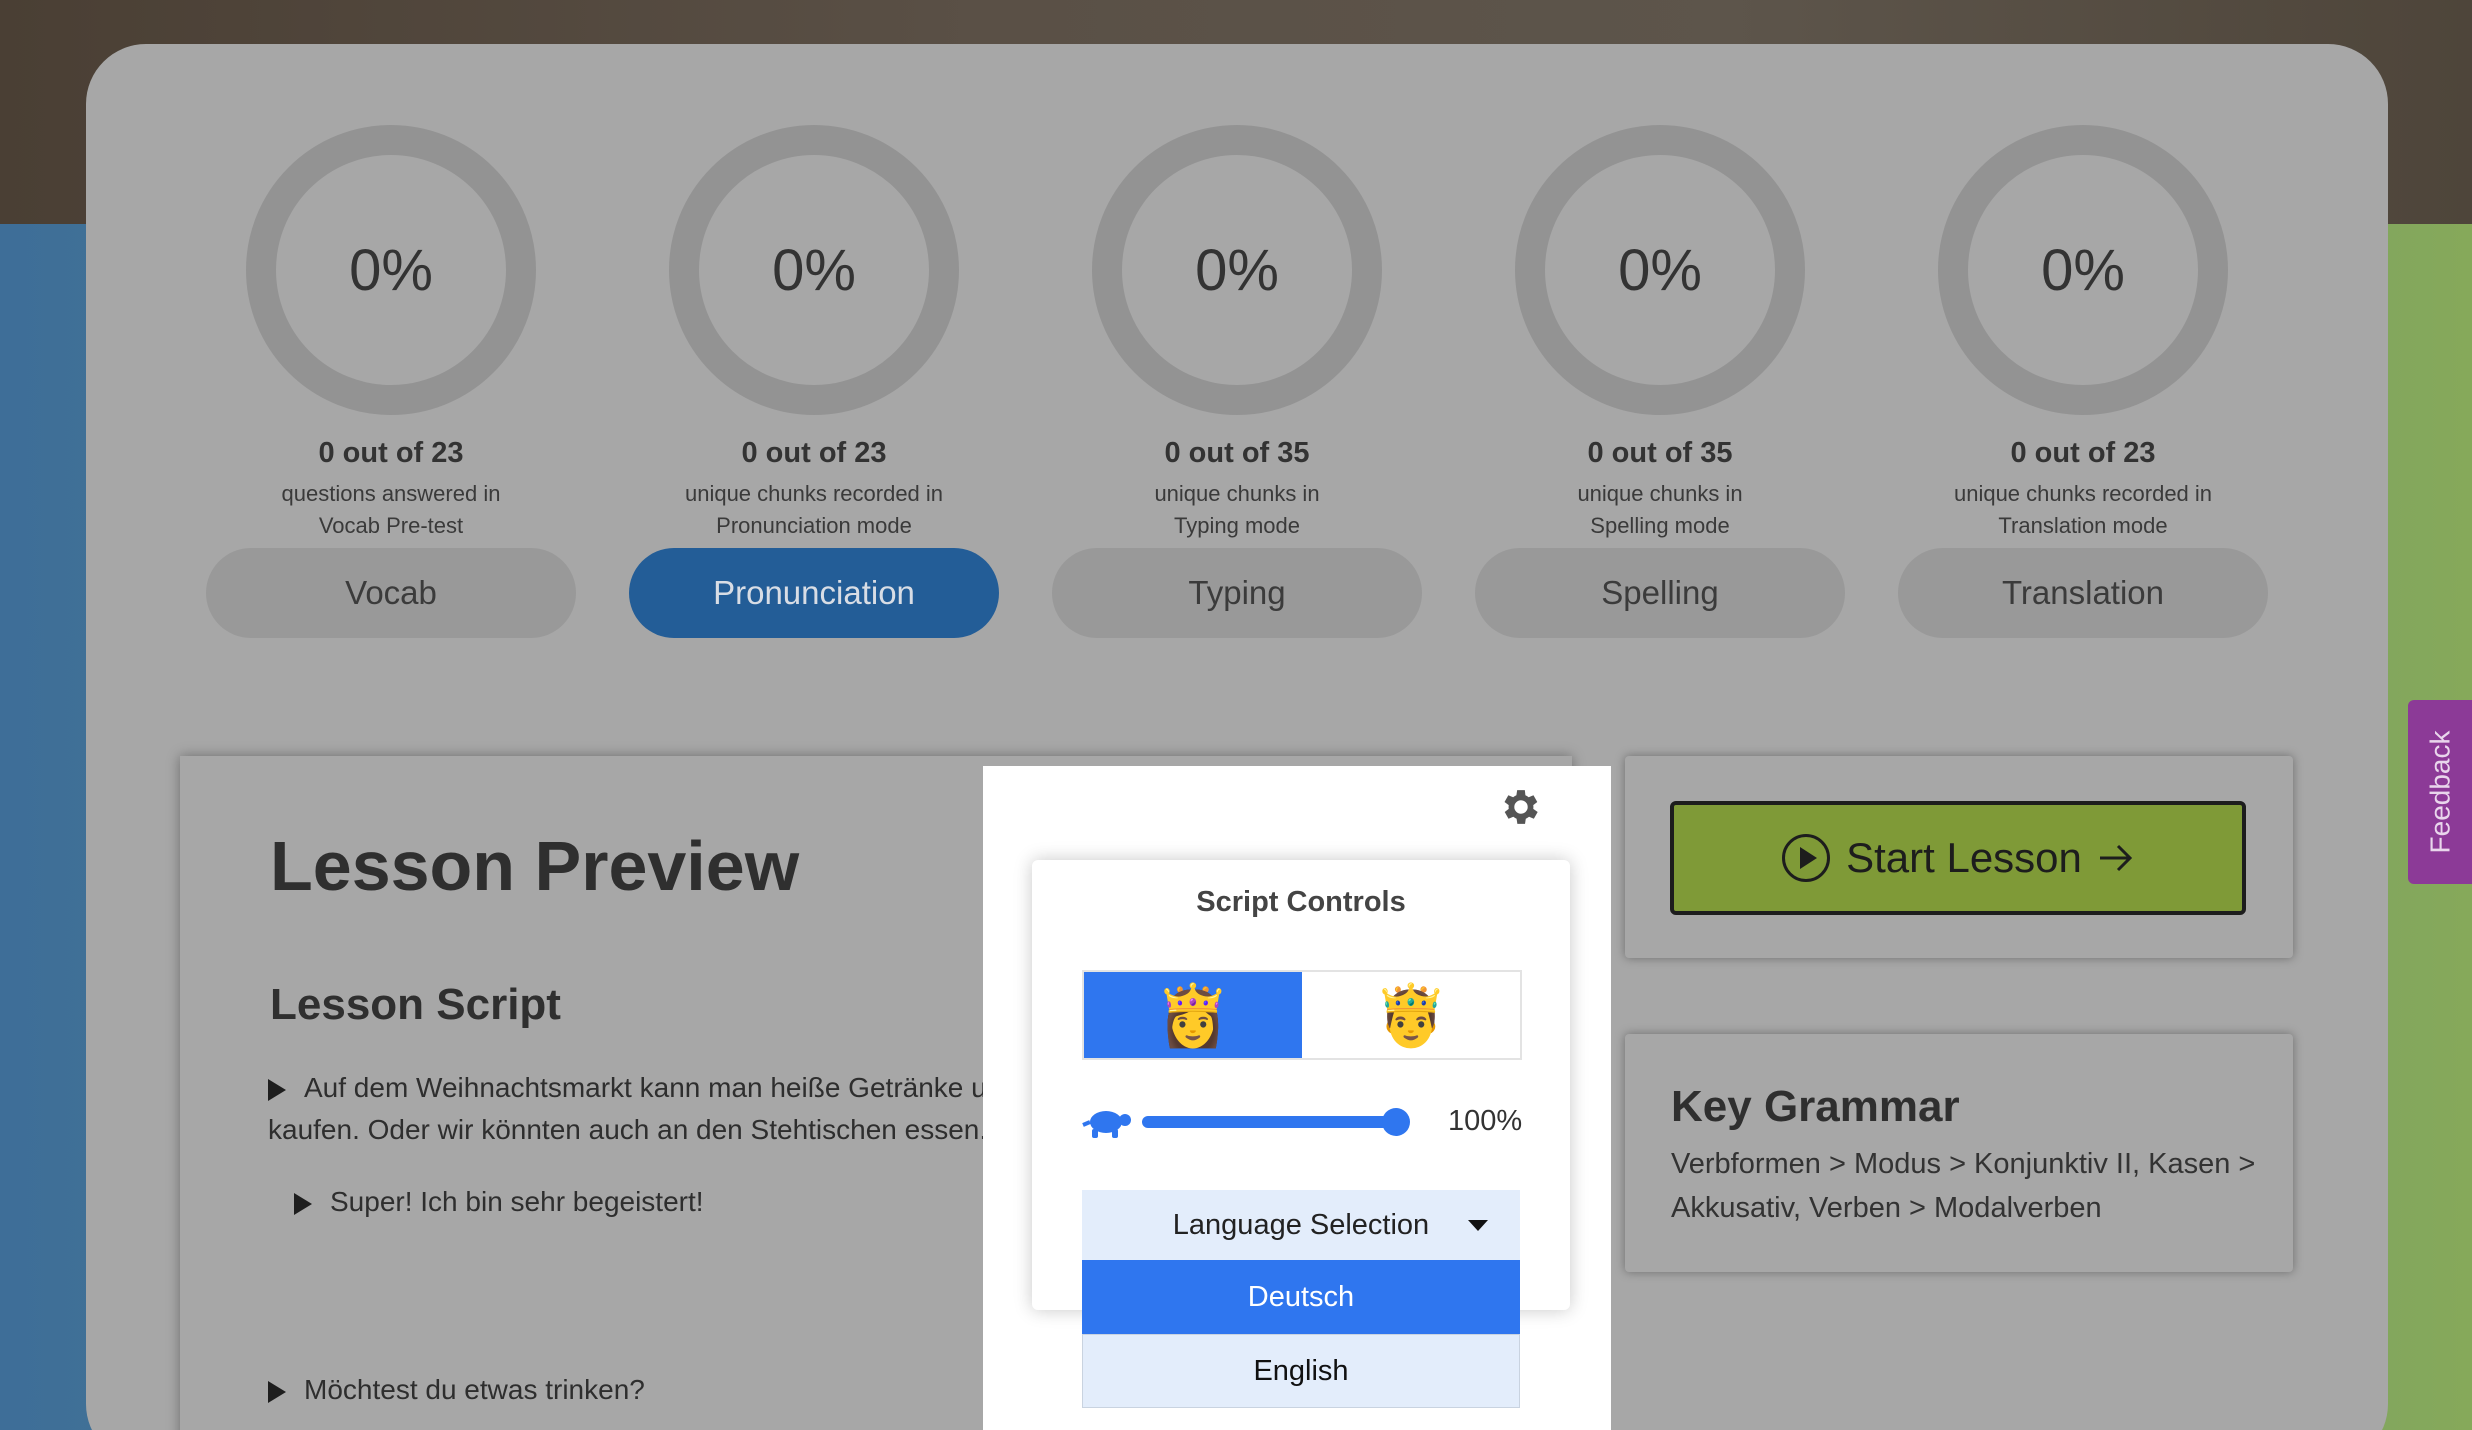 This screenshot has width=2472, height=1430. Describe the element at coordinates (1396, 1122) in the screenshot. I see `speed-slider-thumb` at that location.